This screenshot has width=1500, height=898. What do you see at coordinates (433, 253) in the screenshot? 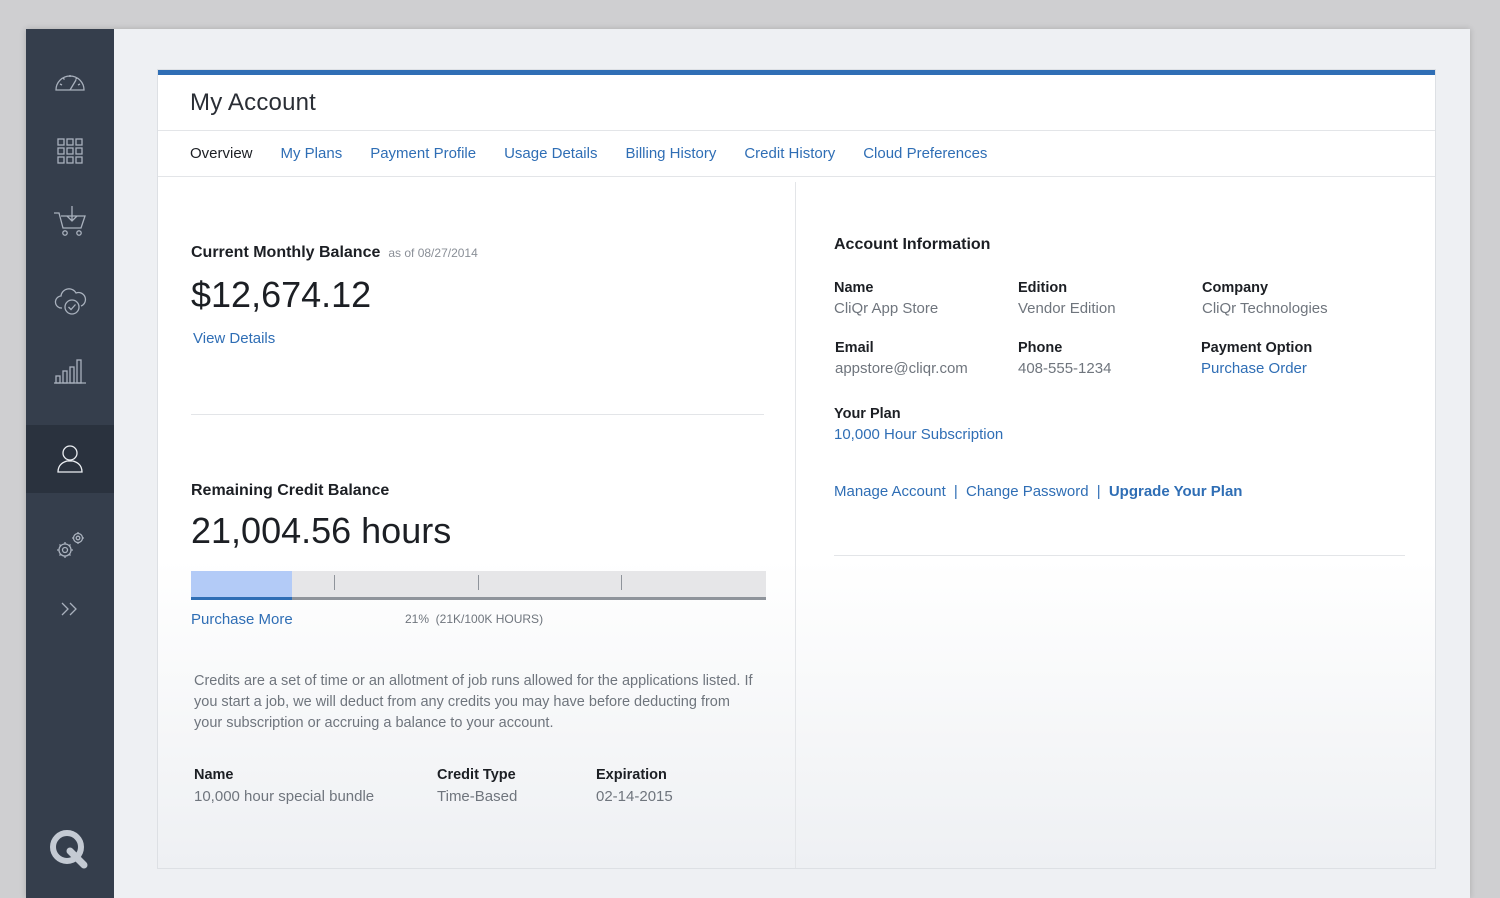
I see `as-of-date: as of 08/27/2014` at bounding box center [433, 253].